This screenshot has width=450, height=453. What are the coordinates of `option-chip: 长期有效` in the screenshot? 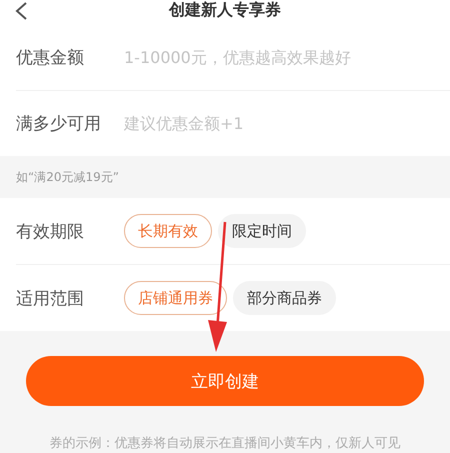 It's located at (168, 231).